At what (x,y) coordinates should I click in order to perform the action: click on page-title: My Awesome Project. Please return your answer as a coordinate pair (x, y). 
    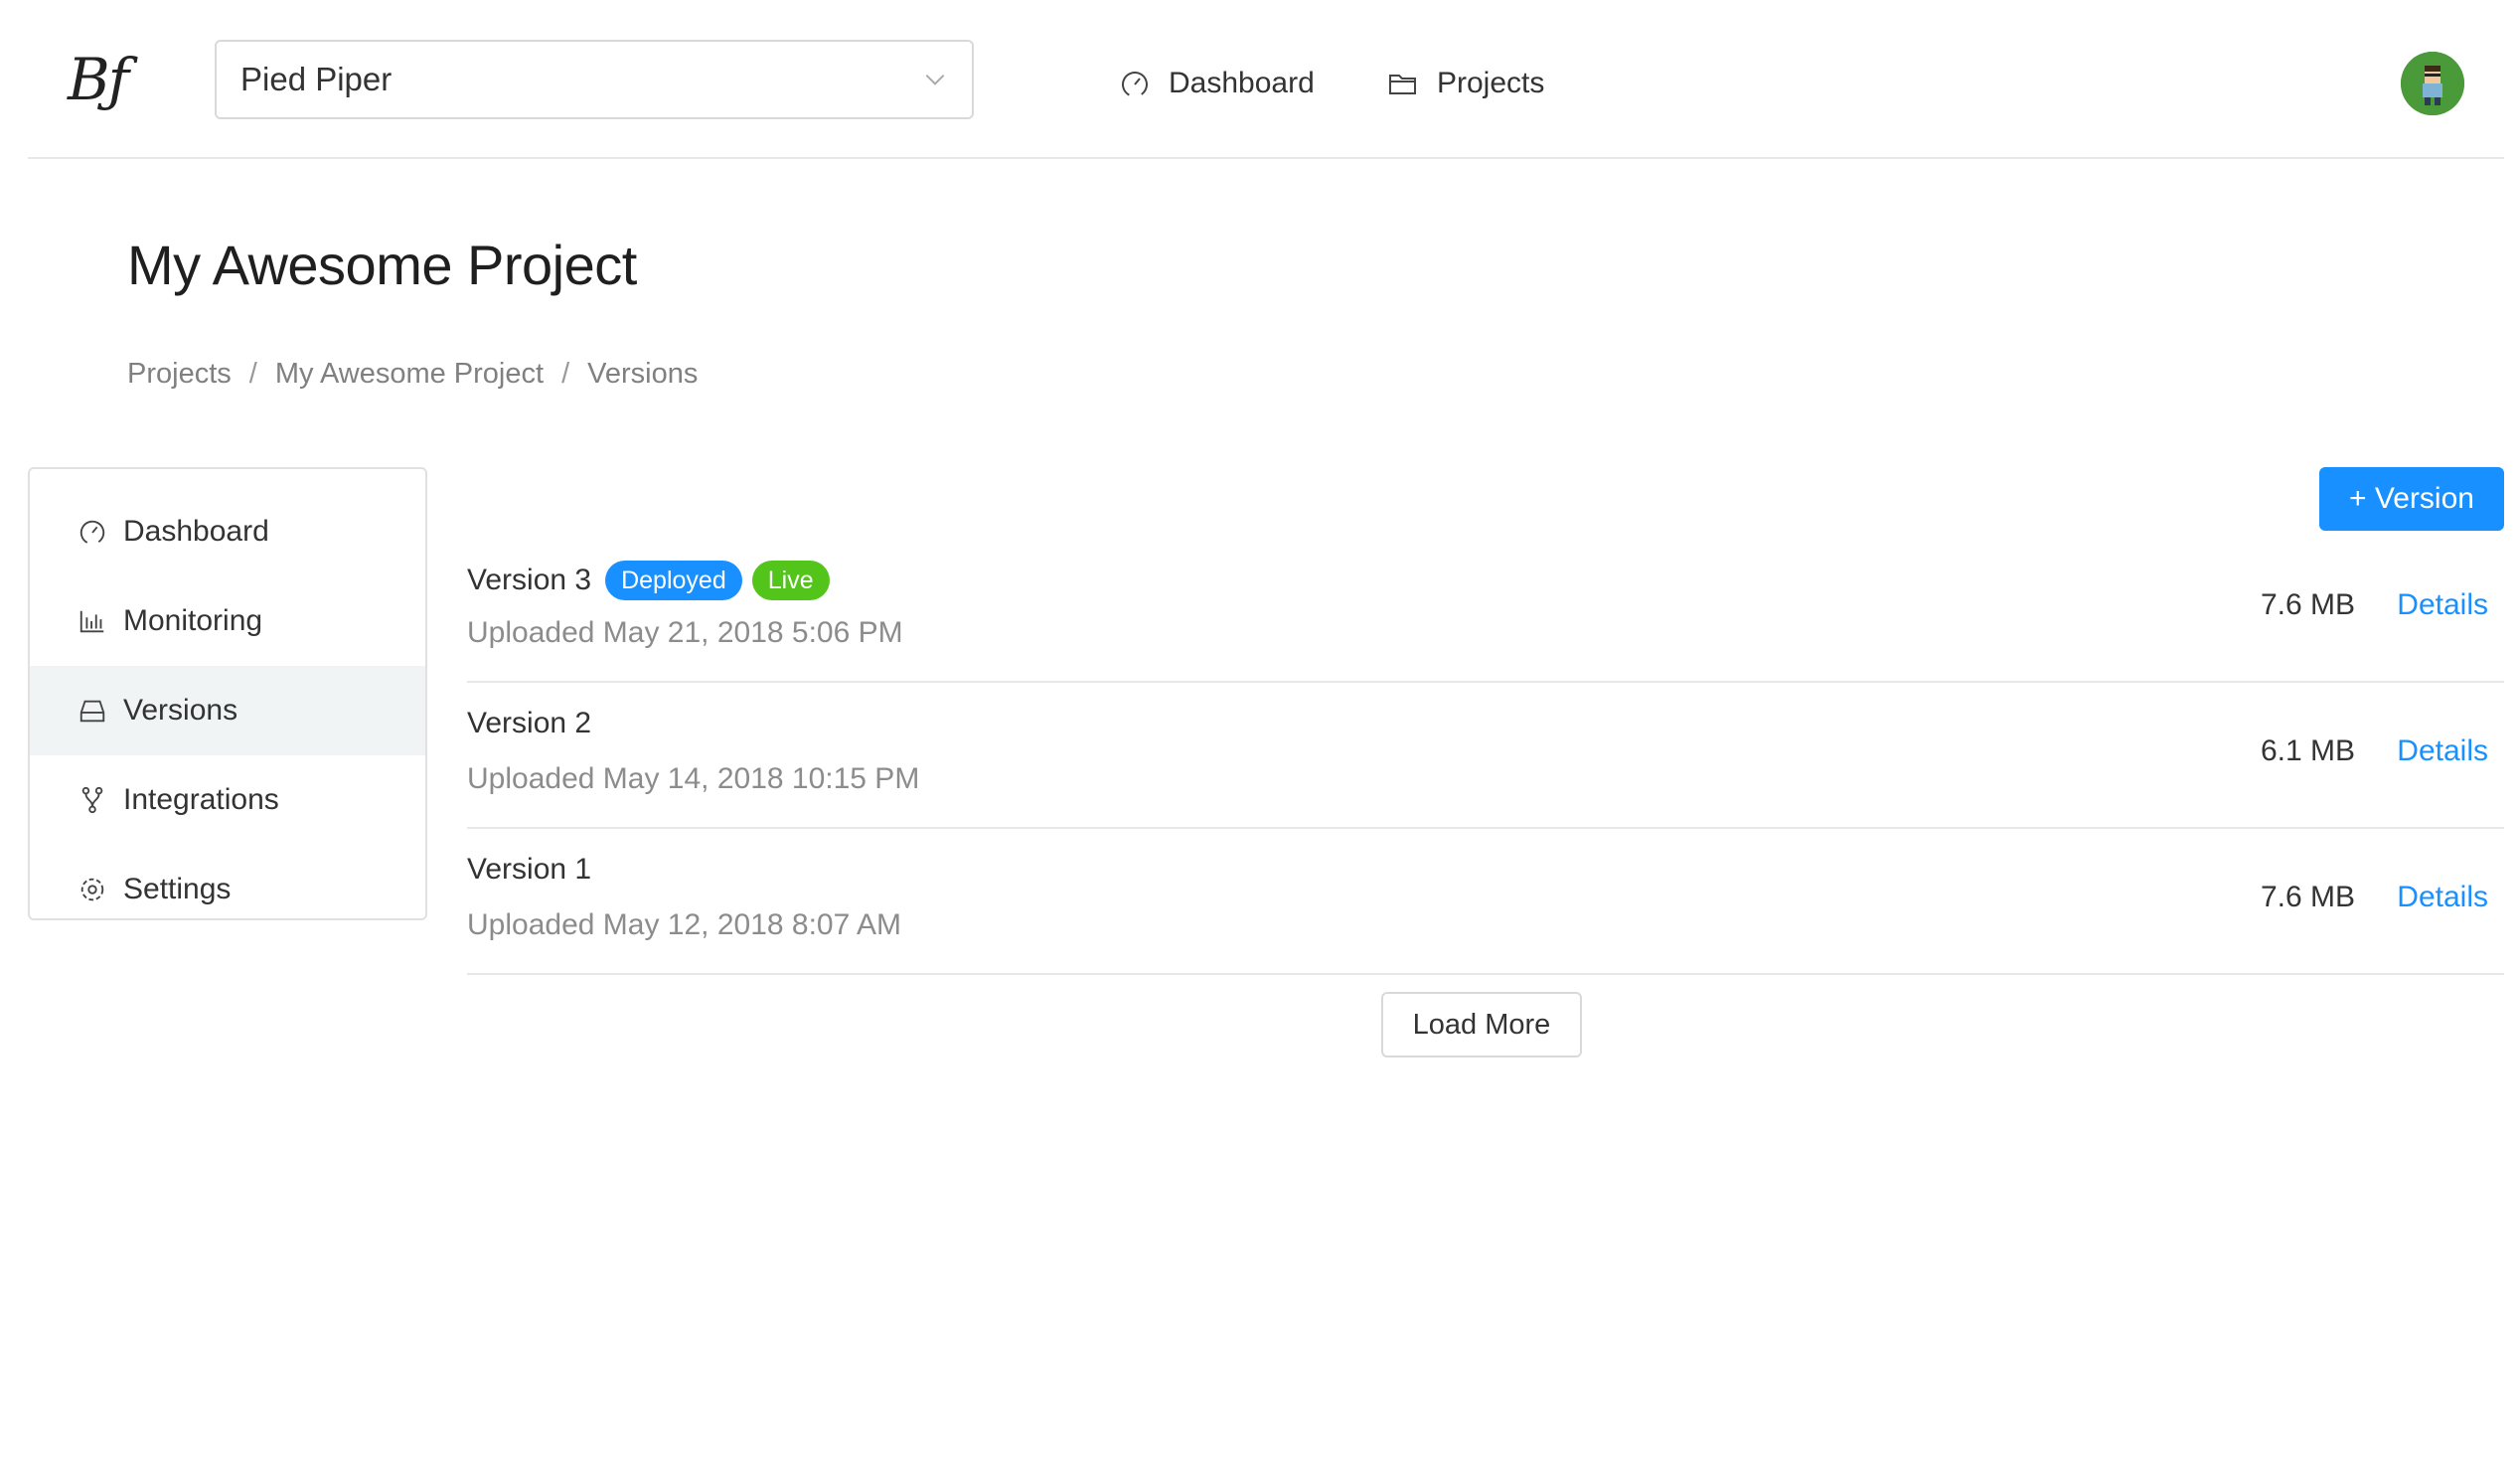
    Looking at the image, I should click on (382, 265).